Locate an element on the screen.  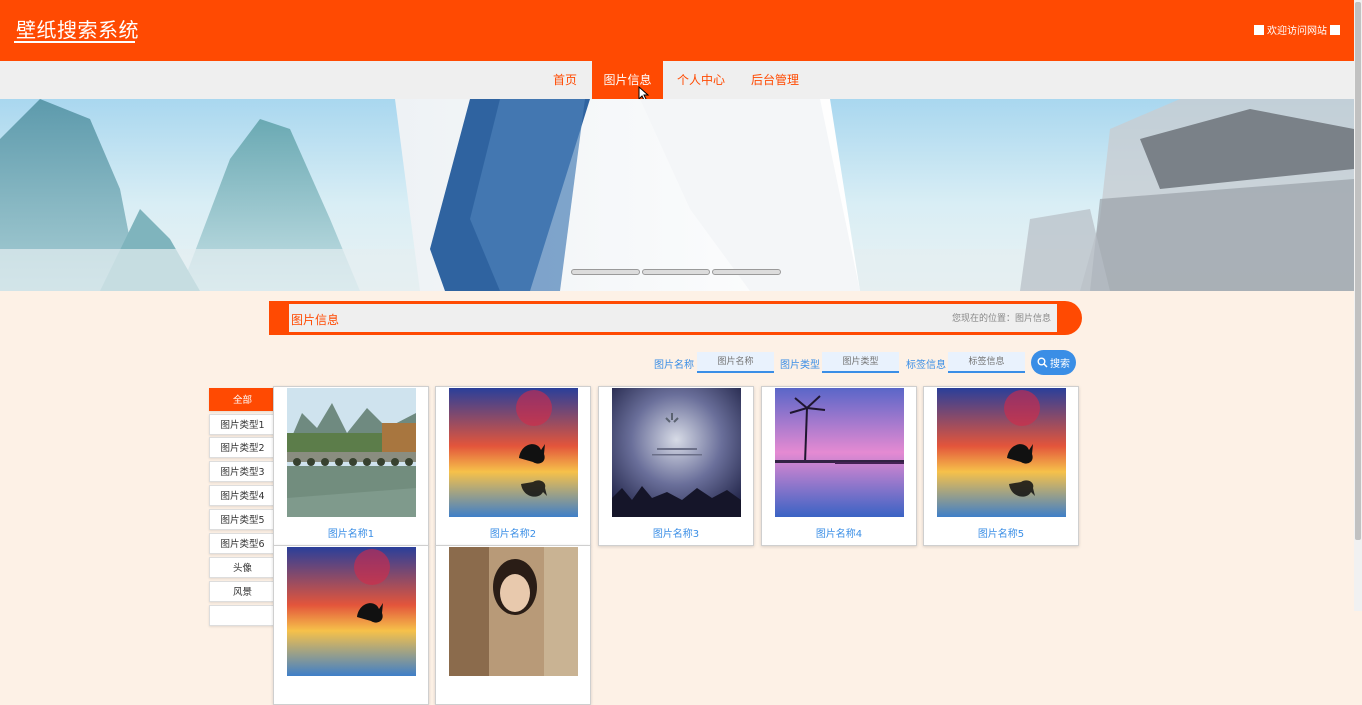
image-card-title: 图片名称5 is located at coordinates (1001, 532).